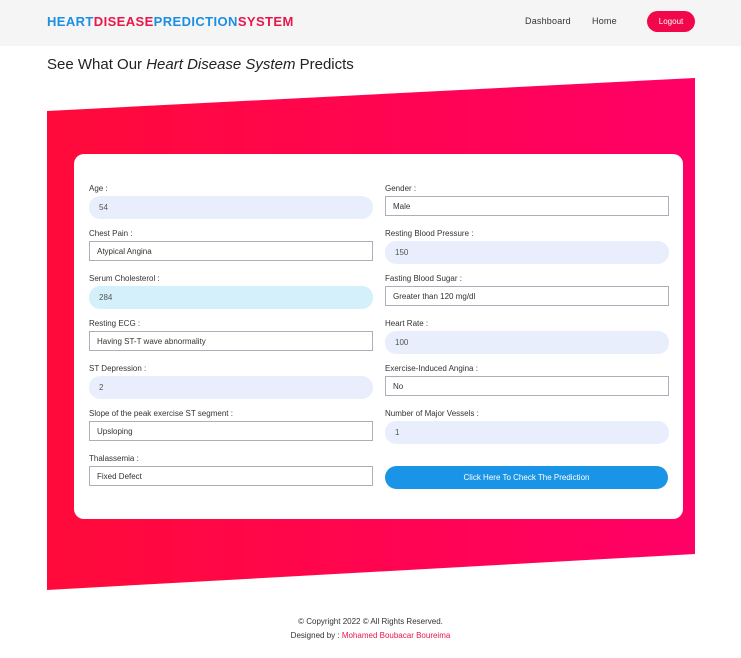 The image size is (741, 658). I want to click on logout-button: Logout, so click(671, 21).